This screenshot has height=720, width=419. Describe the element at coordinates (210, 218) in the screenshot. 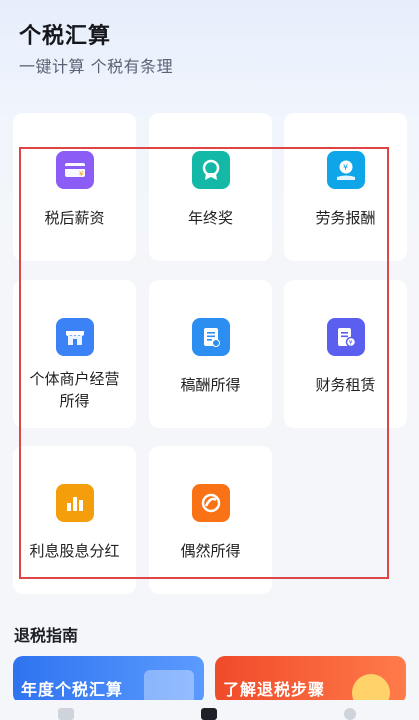

I see `tool-label: 年终奖` at that location.